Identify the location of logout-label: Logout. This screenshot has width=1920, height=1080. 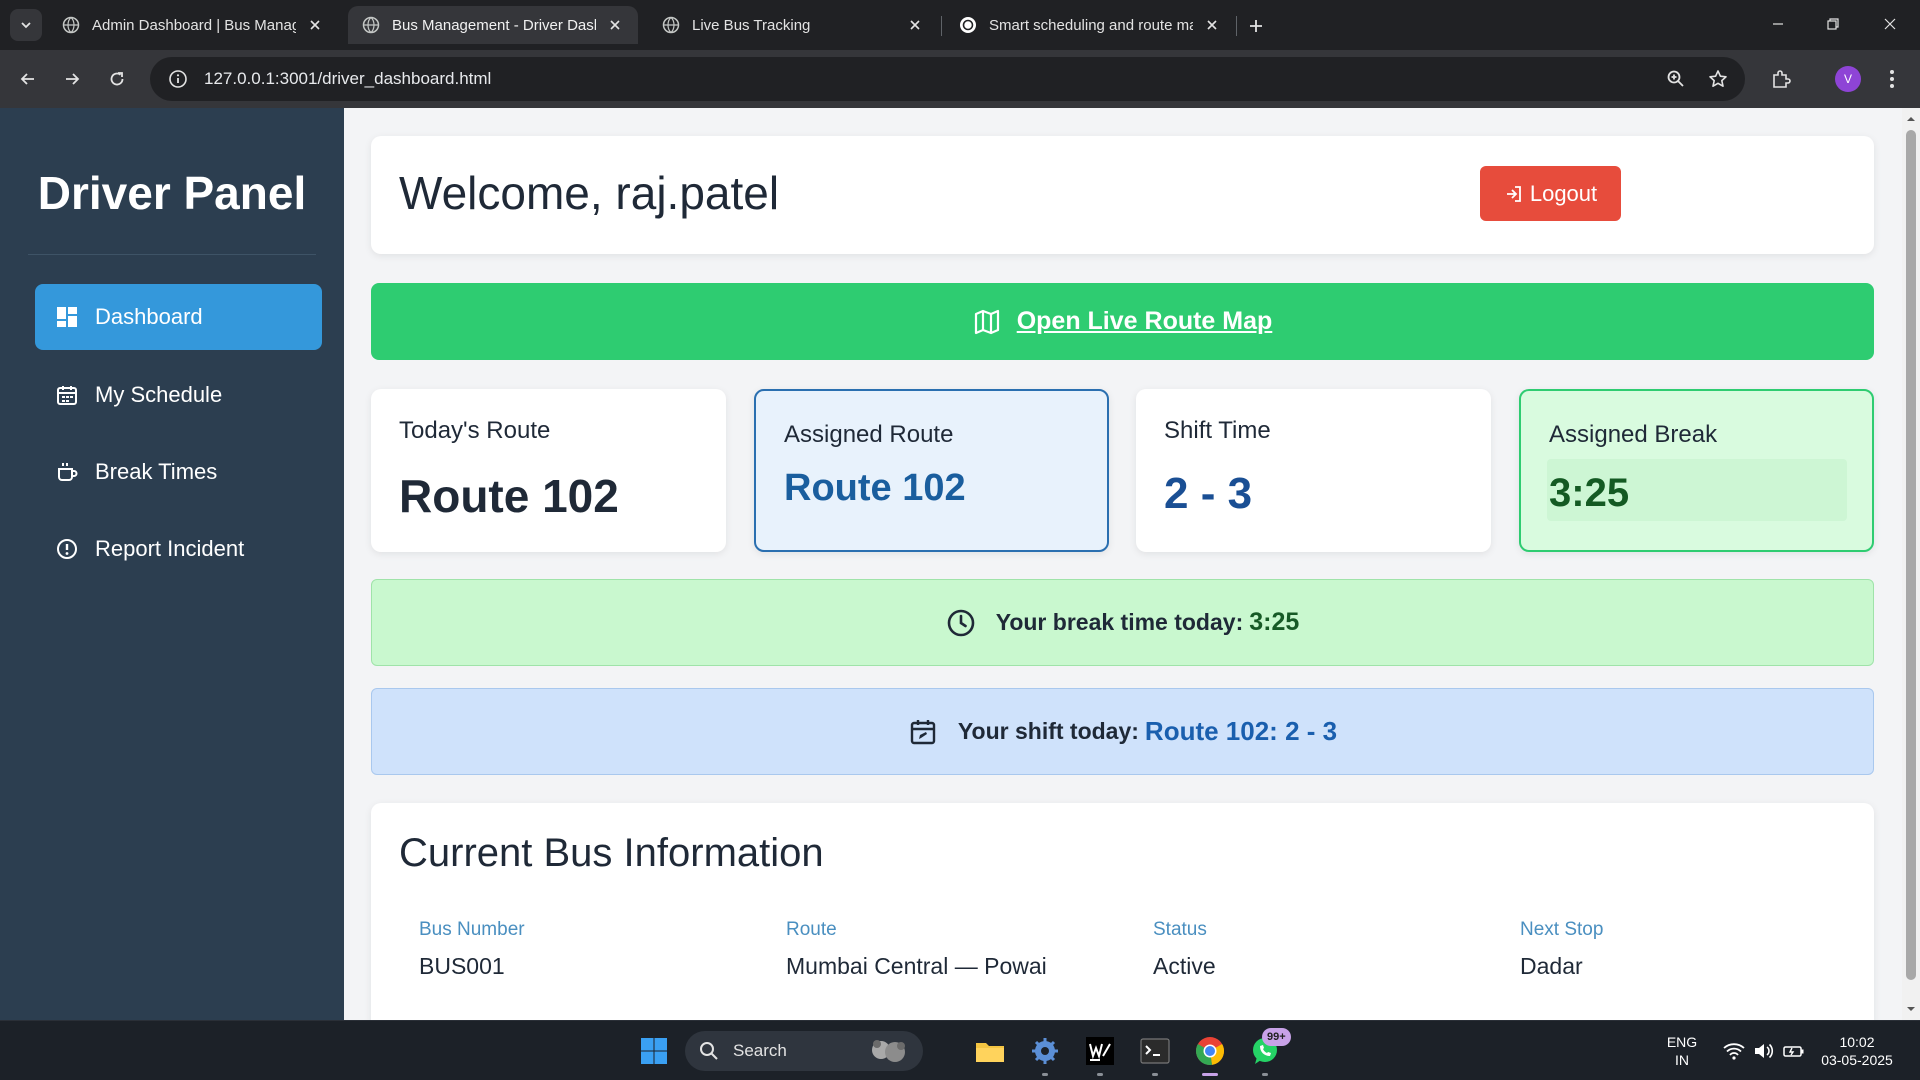
(1563, 193).